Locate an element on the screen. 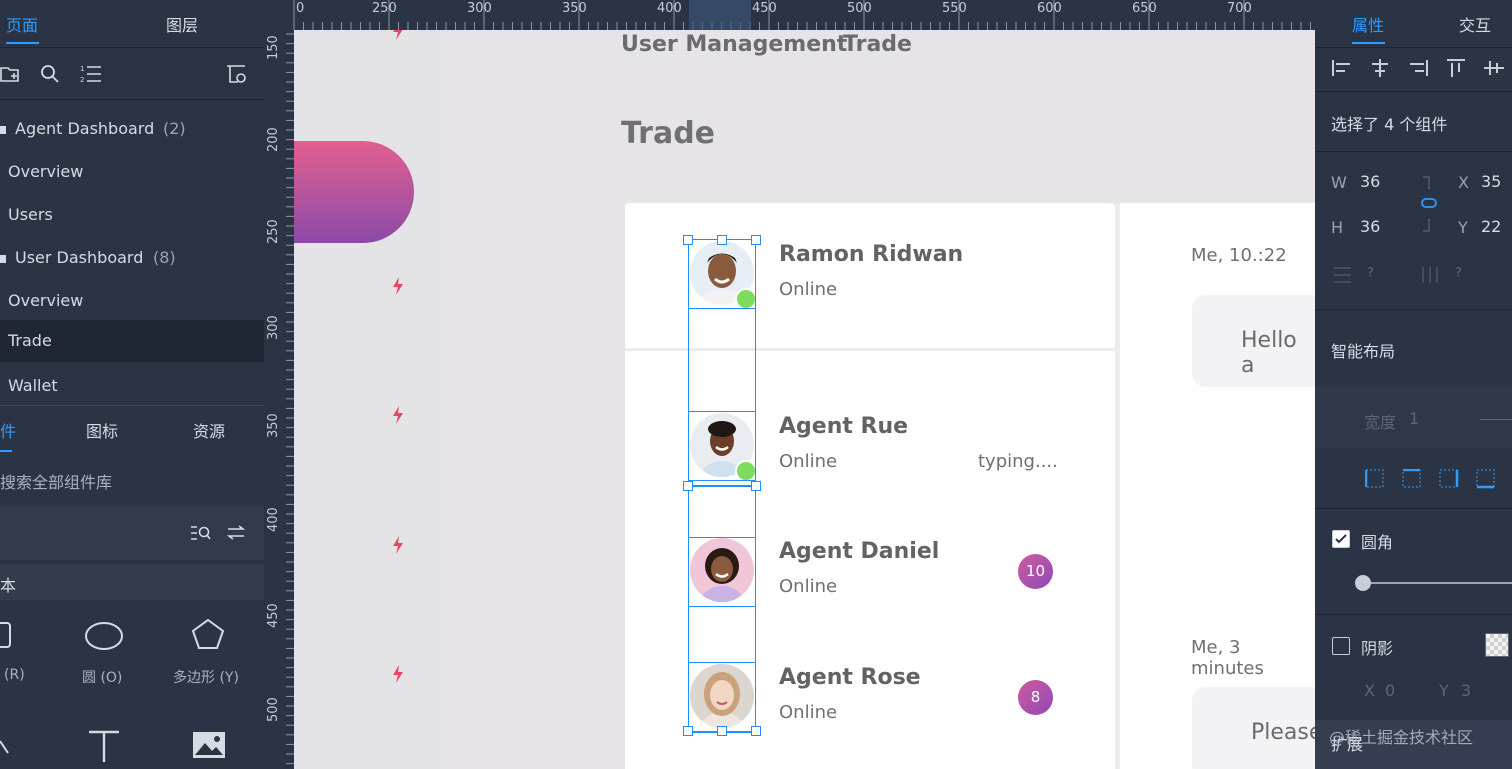 This screenshot has width=1512, height=769. y-label: Y is located at coordinates (1463, 227).